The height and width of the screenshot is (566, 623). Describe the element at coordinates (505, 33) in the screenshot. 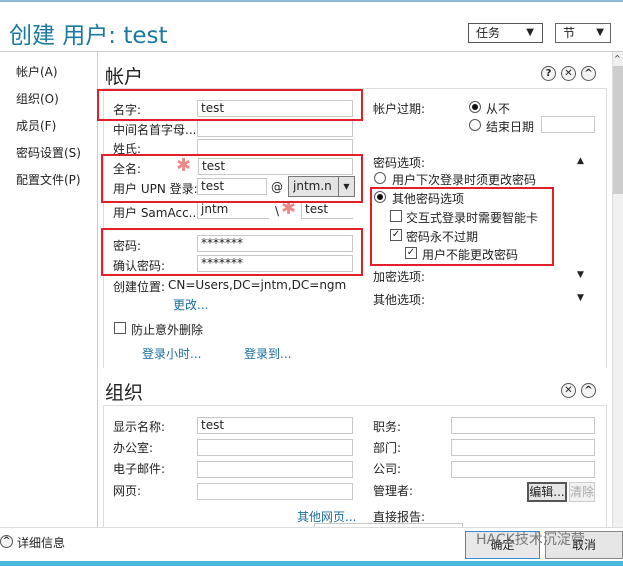

I see `tasks-dropdown: 任务 ▼` at that location.